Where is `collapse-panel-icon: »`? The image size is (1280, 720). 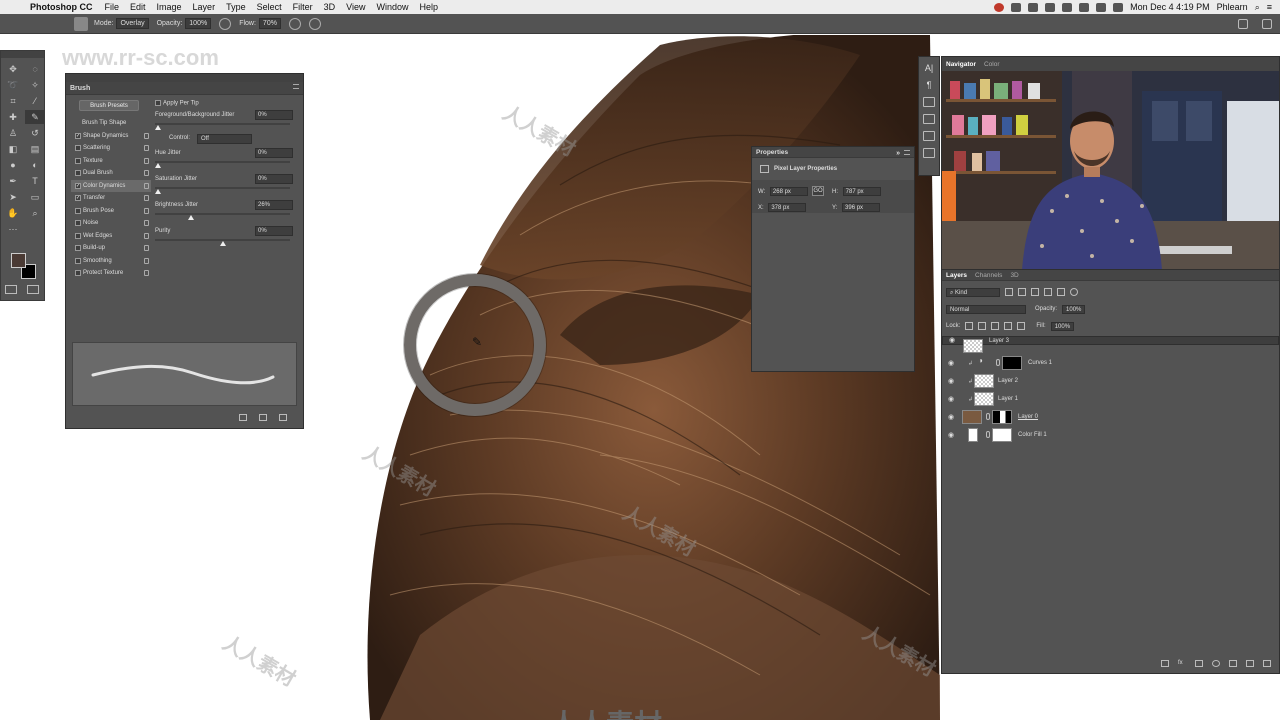
collapse-panel-icon: » is located at coordinates (898, 153).